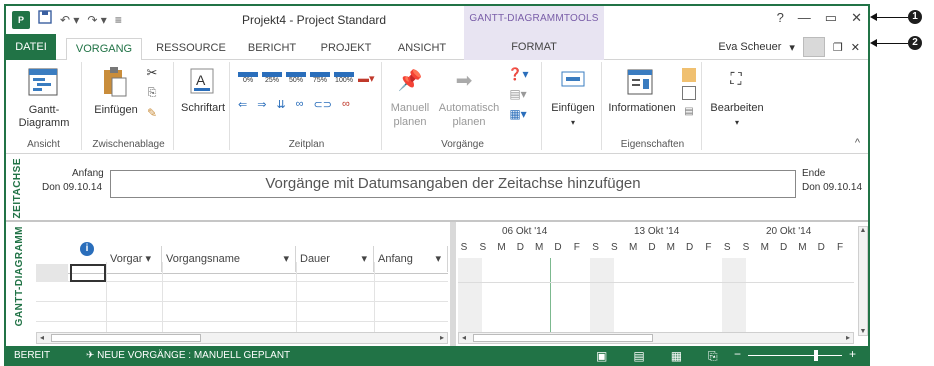 This screenshot has width=934, height=366. Describe the element at coordinates (642, 108) in the screenshot. I see `information-button: Informationen` at that location.